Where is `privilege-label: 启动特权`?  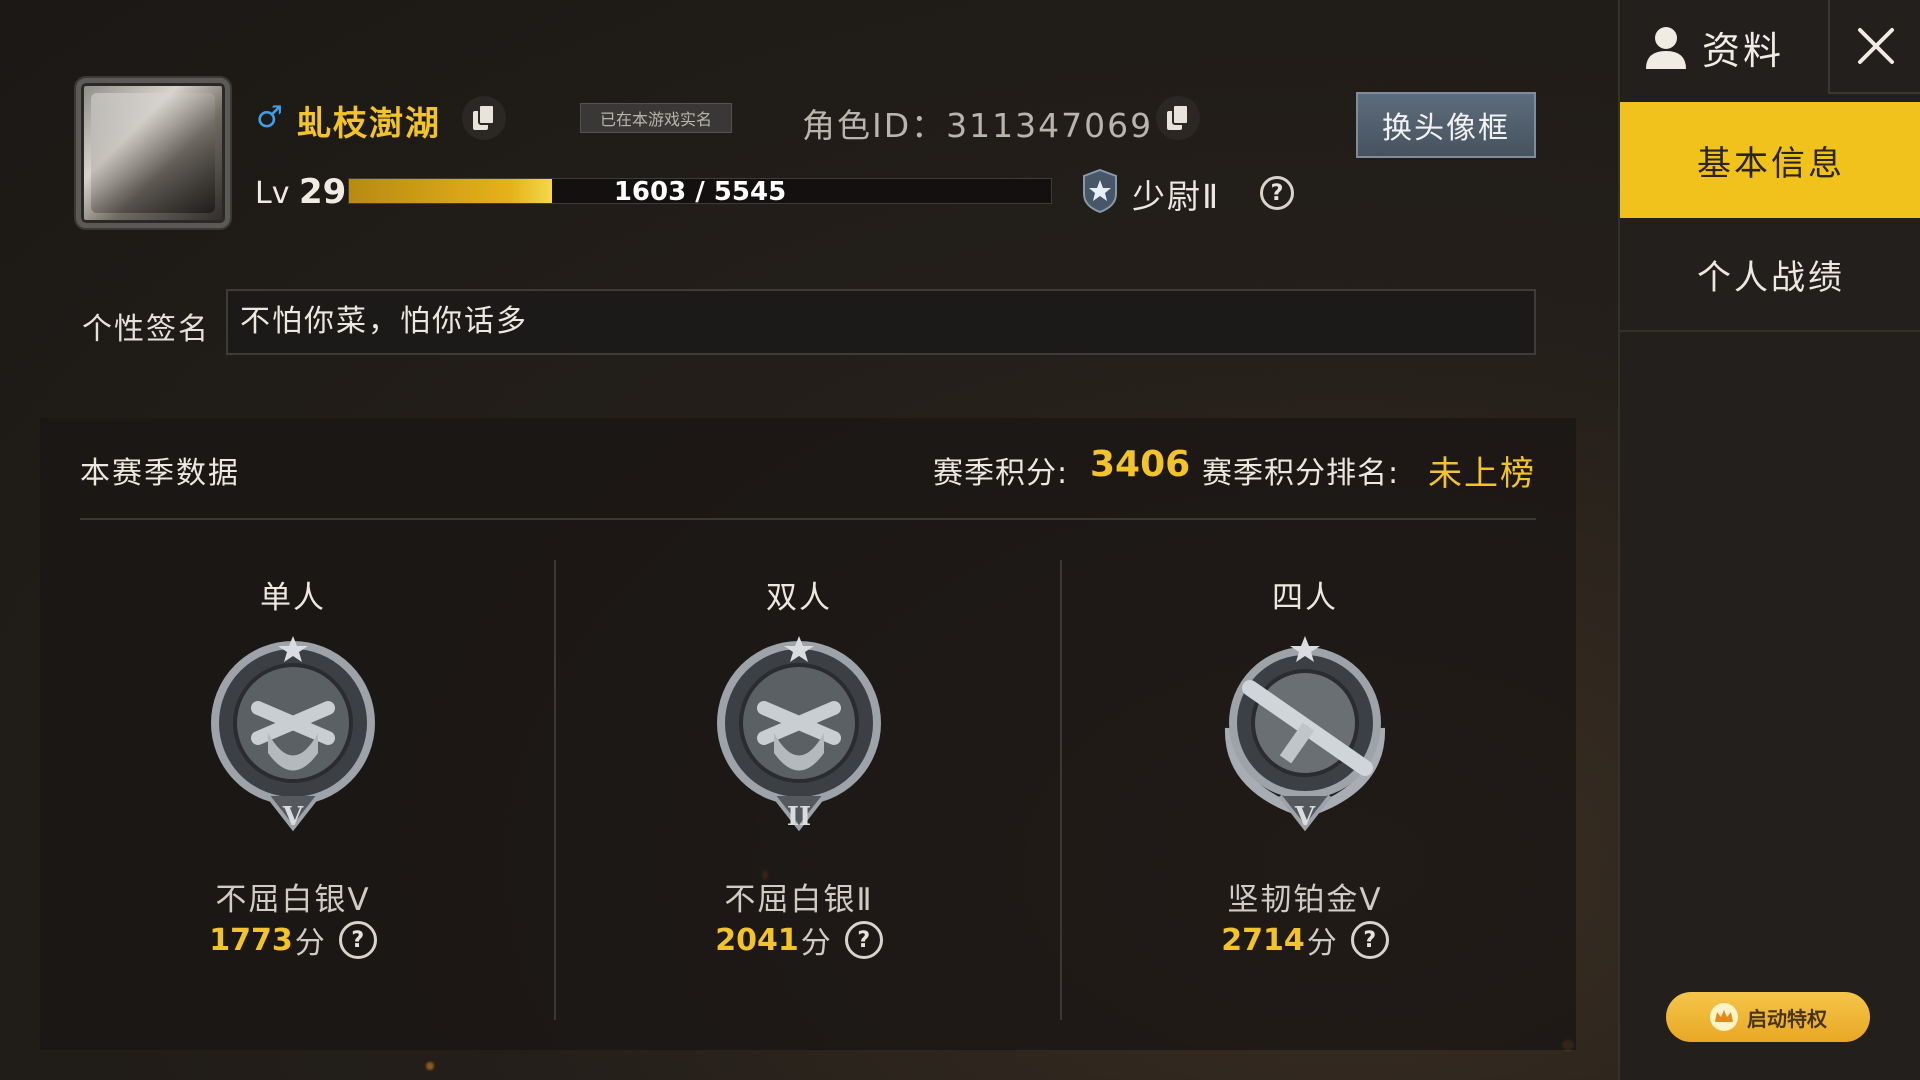
privilege-label: 启动特权 is located at coordinates (1787, 1018).